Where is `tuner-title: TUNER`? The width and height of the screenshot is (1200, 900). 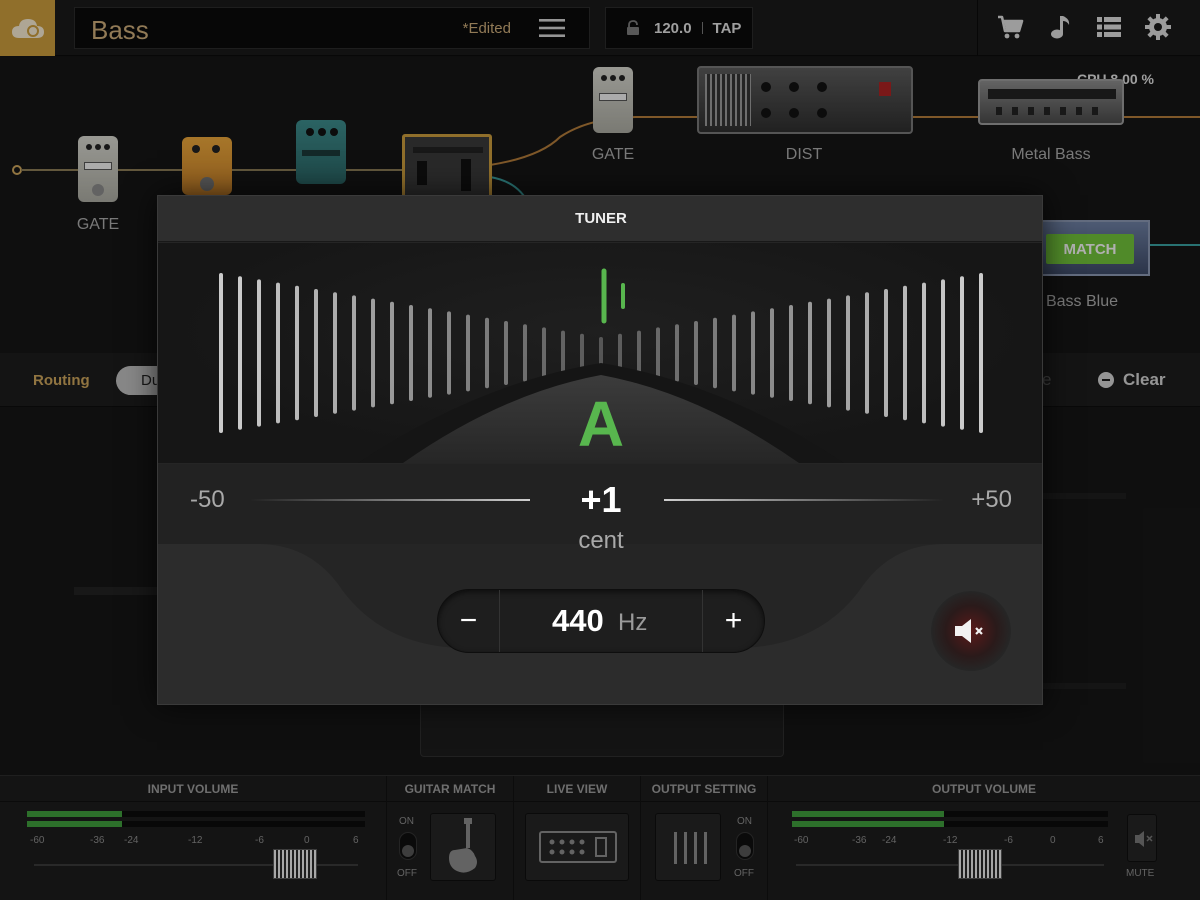
tuner-title: TUNER is located at coordinates (601, 218).